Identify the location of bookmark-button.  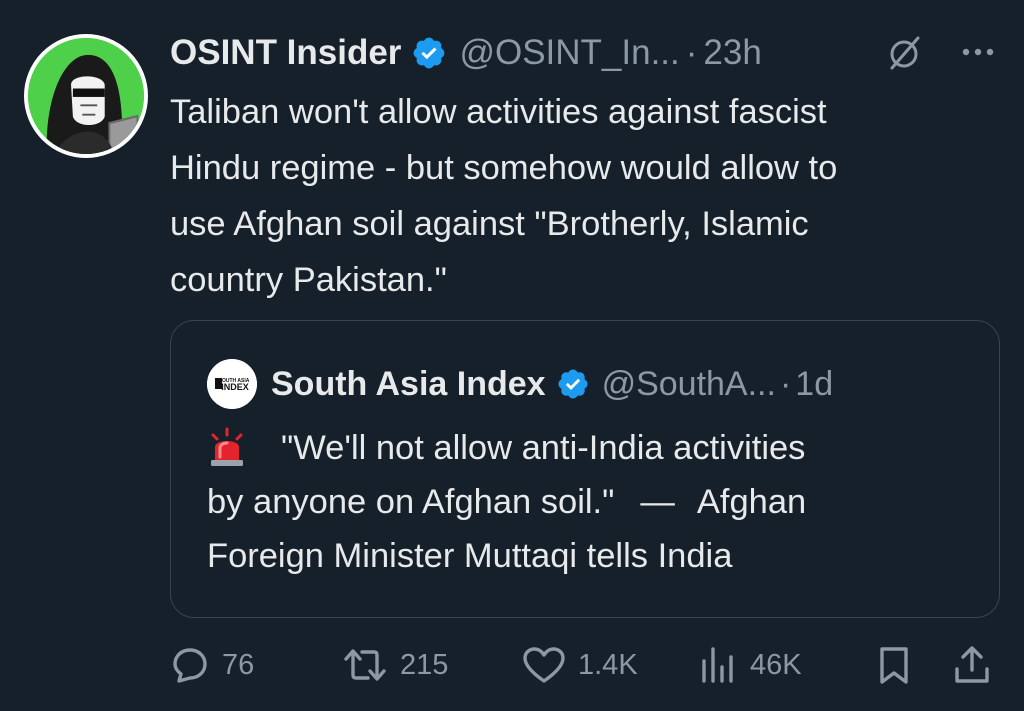
(894, 665).